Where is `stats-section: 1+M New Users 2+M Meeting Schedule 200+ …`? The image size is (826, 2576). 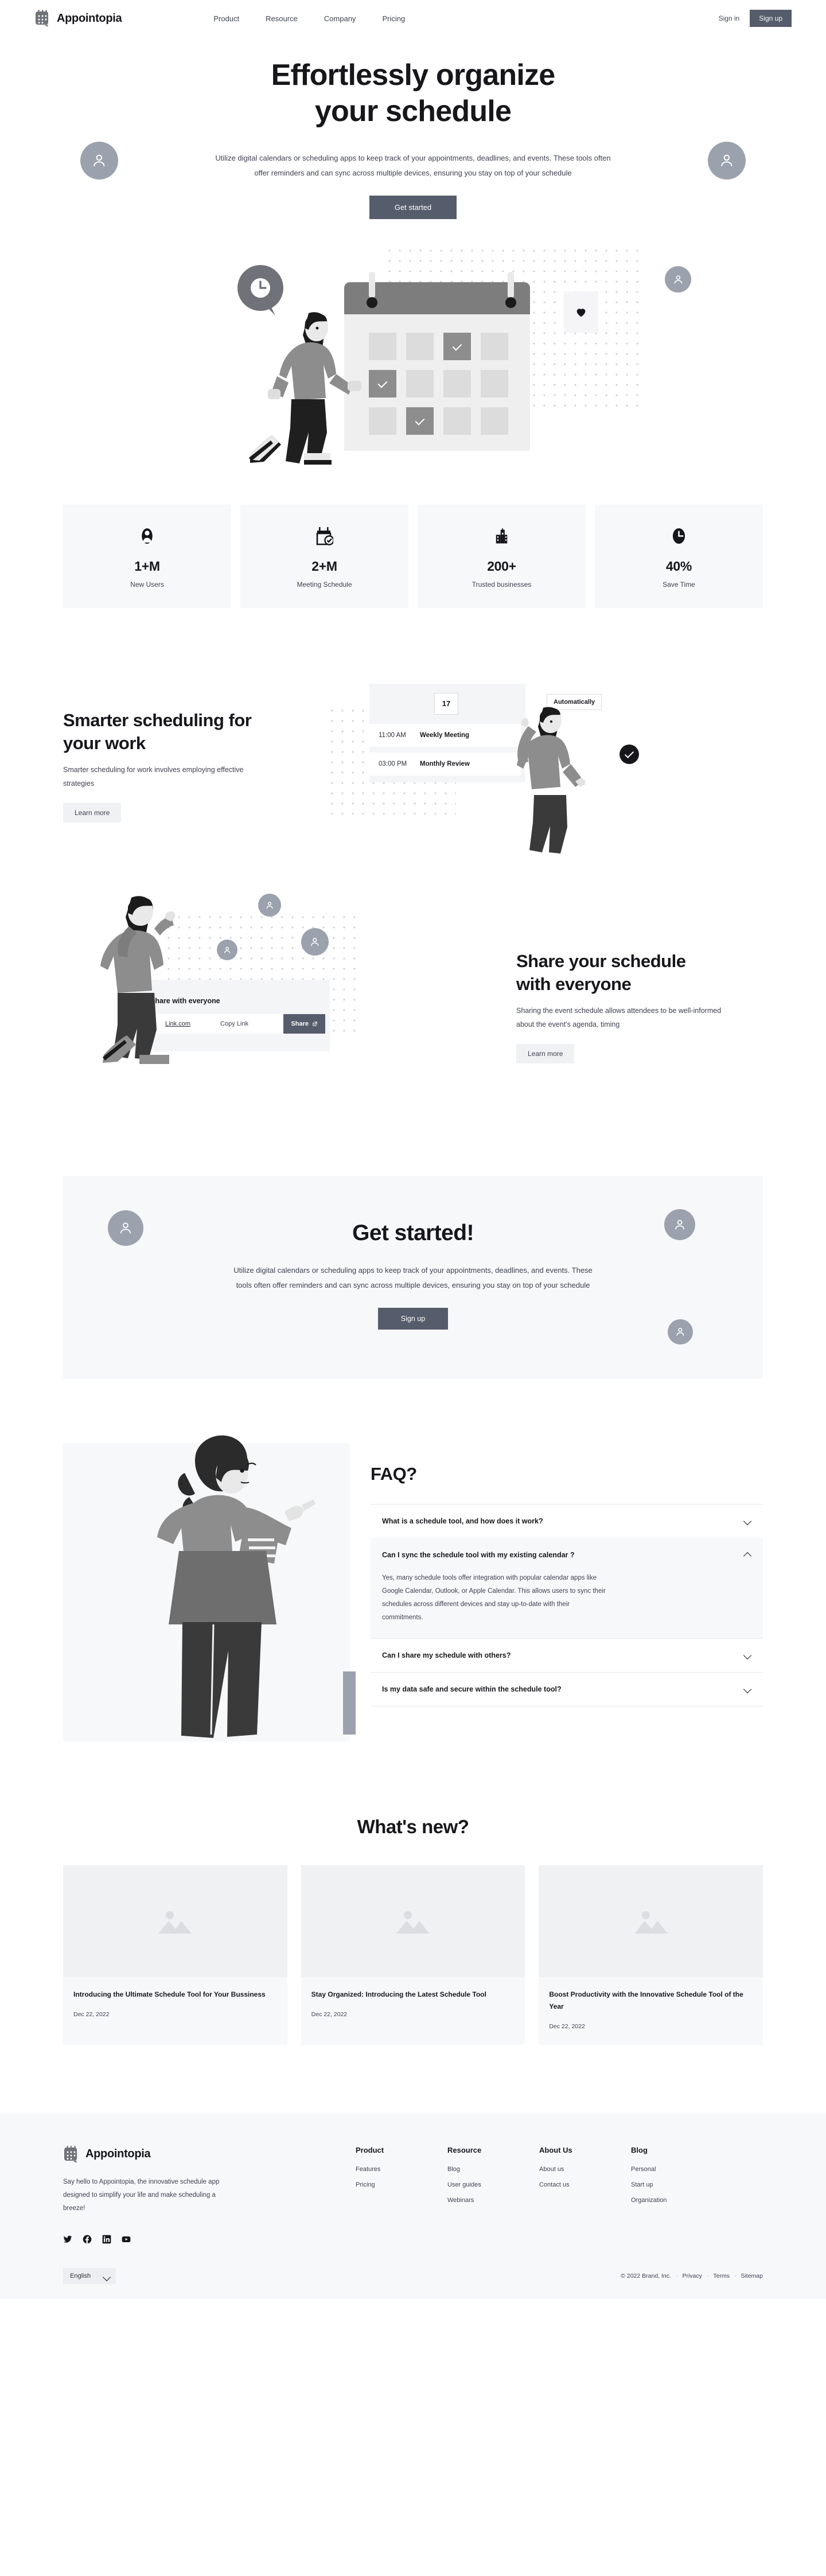
stats-section: 1+M New Users 2+M Meeting Schedule 200+ … is located at coordinates (413, 556).